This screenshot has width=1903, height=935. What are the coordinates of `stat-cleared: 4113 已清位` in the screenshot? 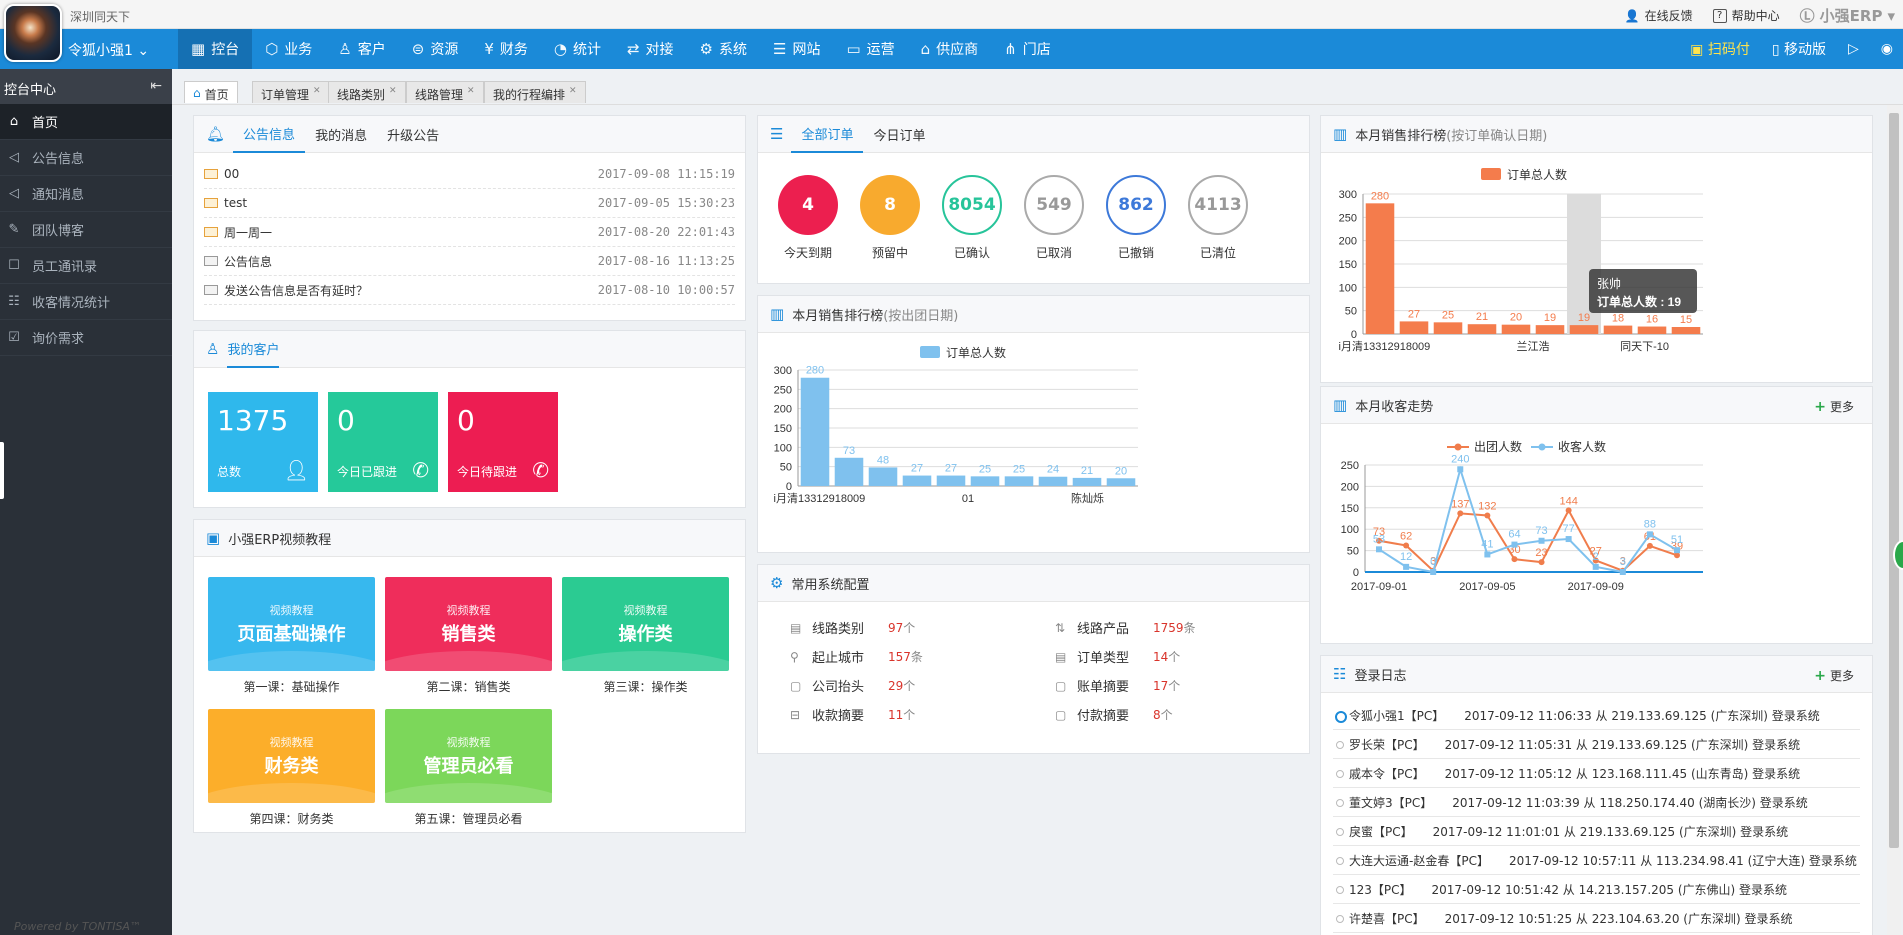 It's located at (1218, 218).